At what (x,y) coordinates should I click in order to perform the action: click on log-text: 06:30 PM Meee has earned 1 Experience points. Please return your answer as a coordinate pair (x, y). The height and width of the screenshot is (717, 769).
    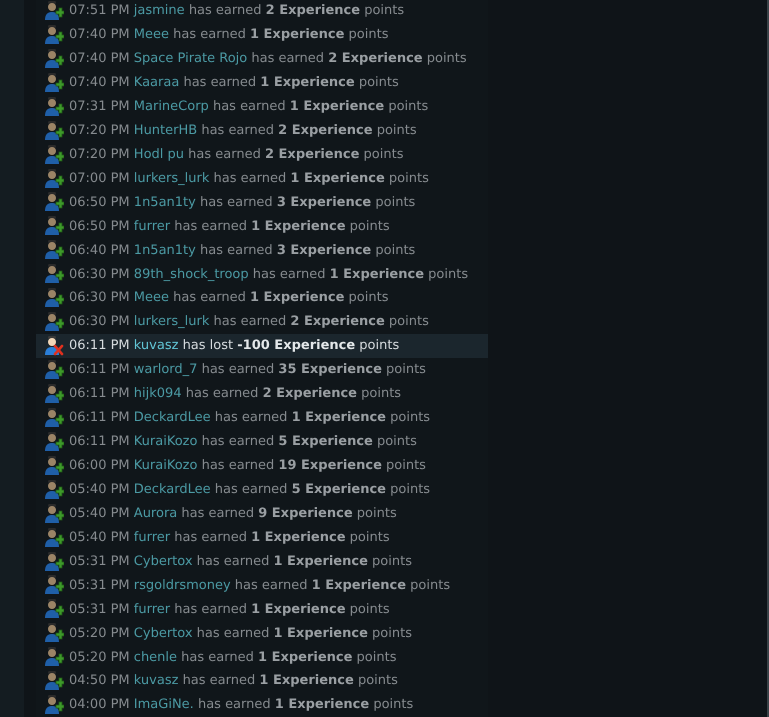
    Looking at the image, I should click on (228, 298).